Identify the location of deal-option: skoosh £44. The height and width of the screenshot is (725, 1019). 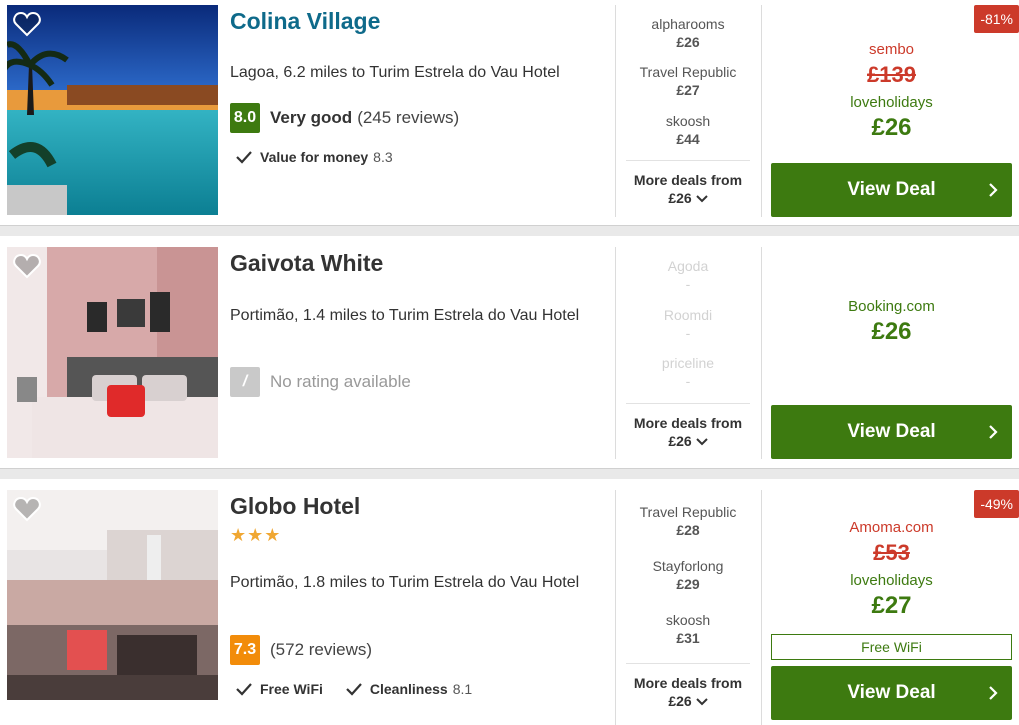
(688, 130).